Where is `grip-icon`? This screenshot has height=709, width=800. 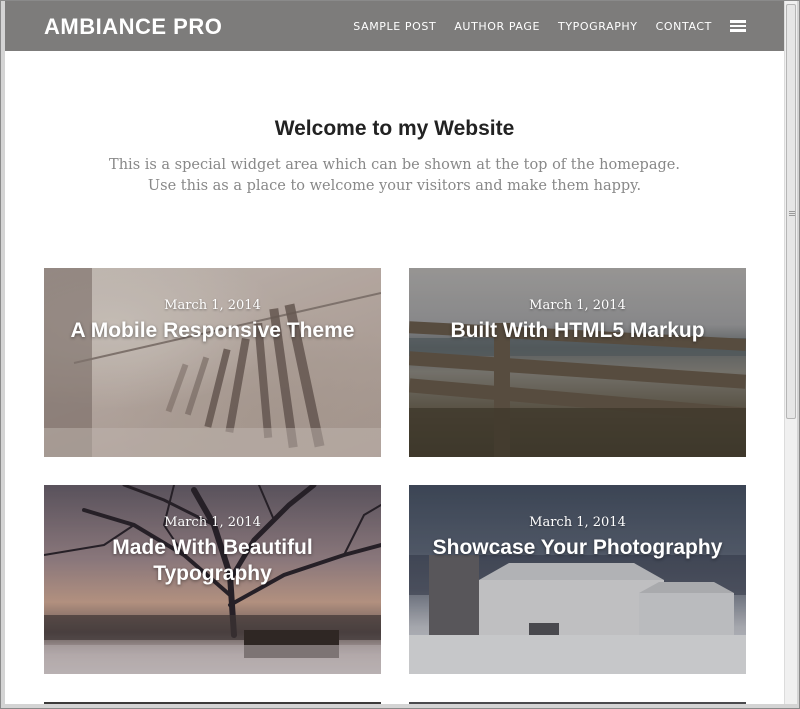
grip-icon is located at coordinates (792, 211).